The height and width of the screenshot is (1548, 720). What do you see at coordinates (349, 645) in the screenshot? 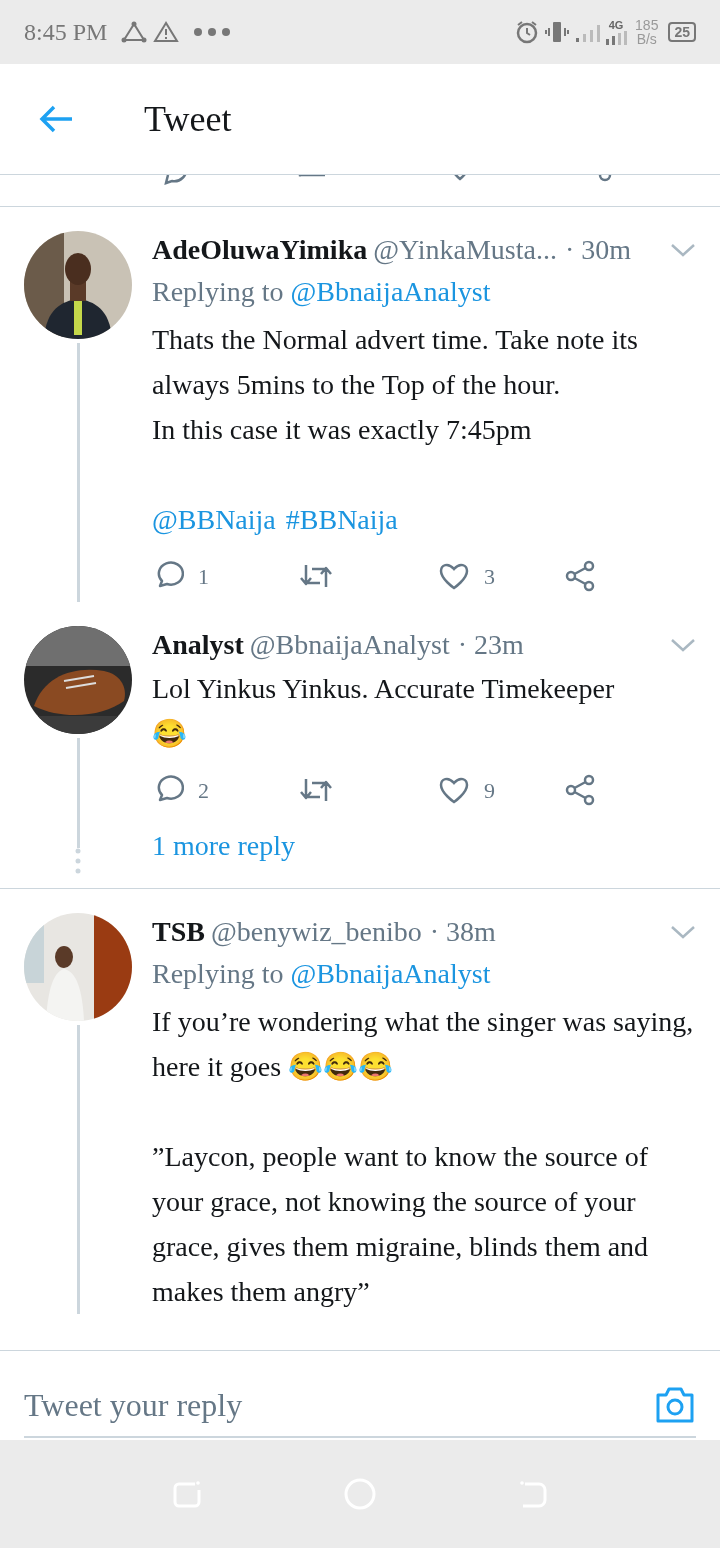
I see `user-handle: @BbnaijaAnalyst` at bounding box center [349, 645].